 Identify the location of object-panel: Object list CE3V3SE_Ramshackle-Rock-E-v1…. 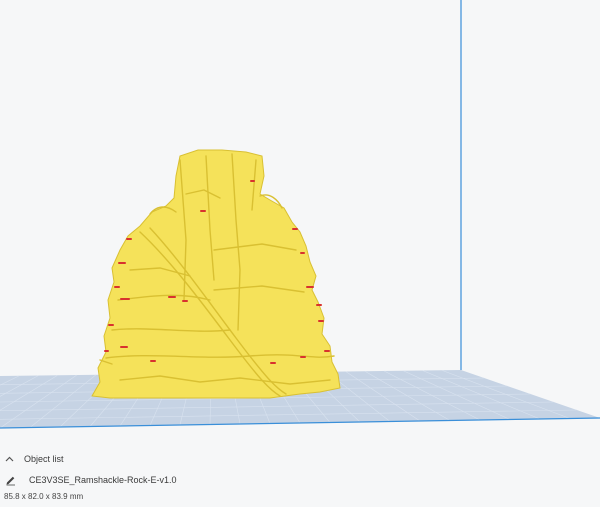
(300, 476).